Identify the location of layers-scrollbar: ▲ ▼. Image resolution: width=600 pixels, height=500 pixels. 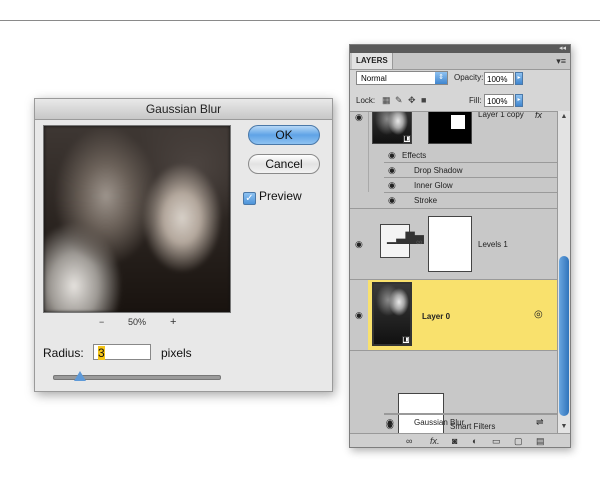
(563, 272).